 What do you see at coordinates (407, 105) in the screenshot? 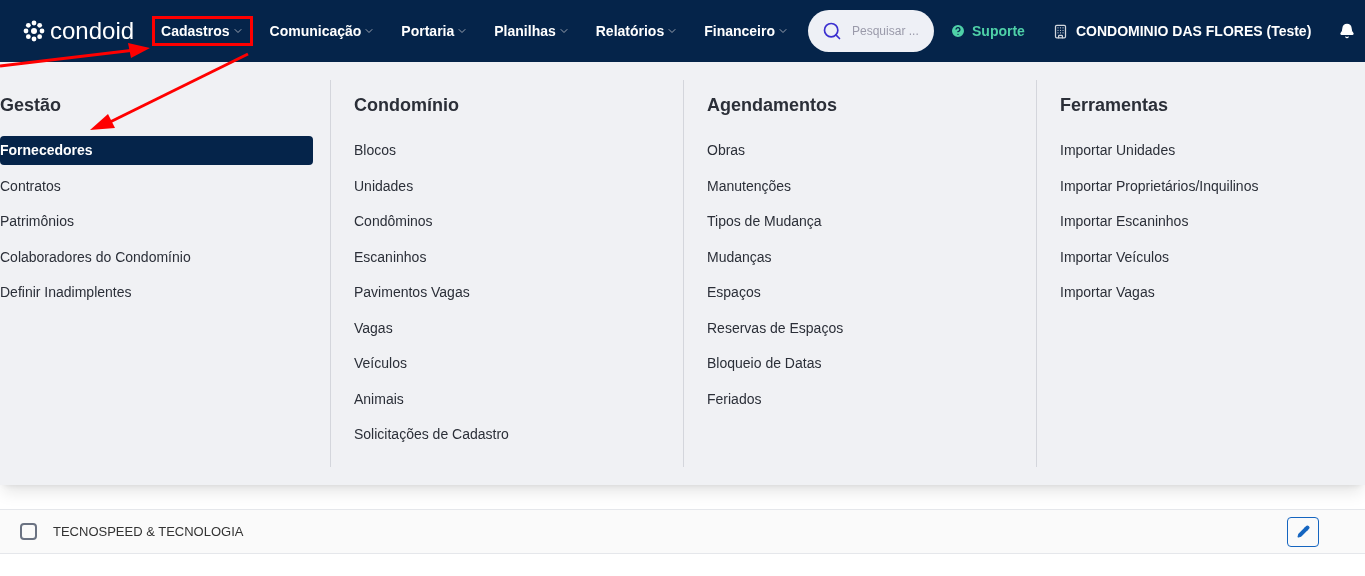
I see `column-title: Condomínio` at bounding box center [407, 105].